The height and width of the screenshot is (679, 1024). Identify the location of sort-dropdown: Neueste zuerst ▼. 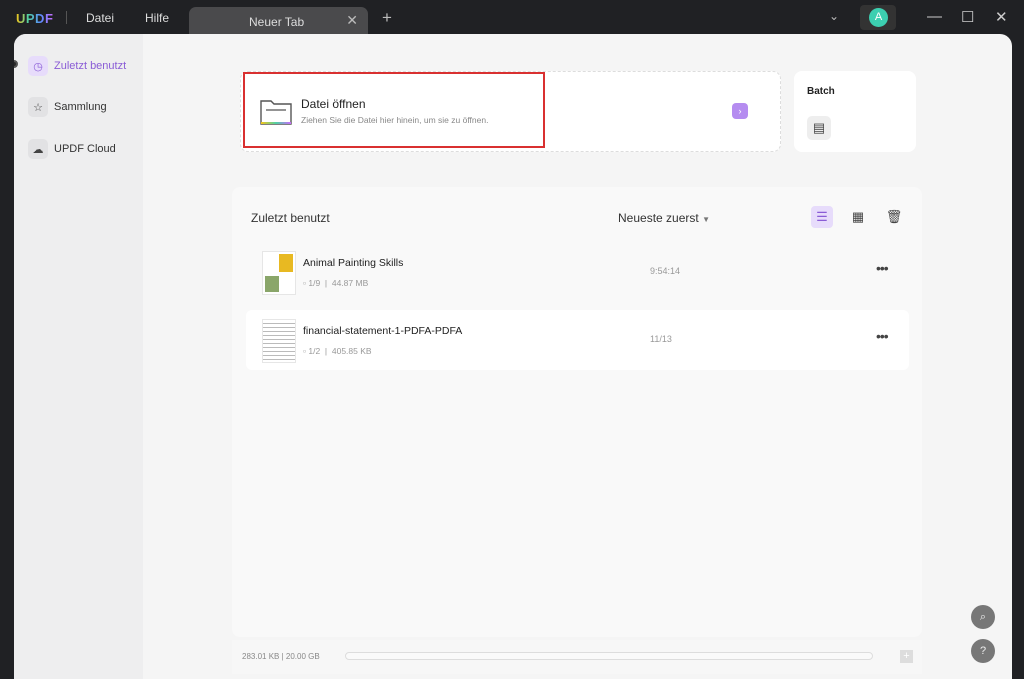
(664, 218).